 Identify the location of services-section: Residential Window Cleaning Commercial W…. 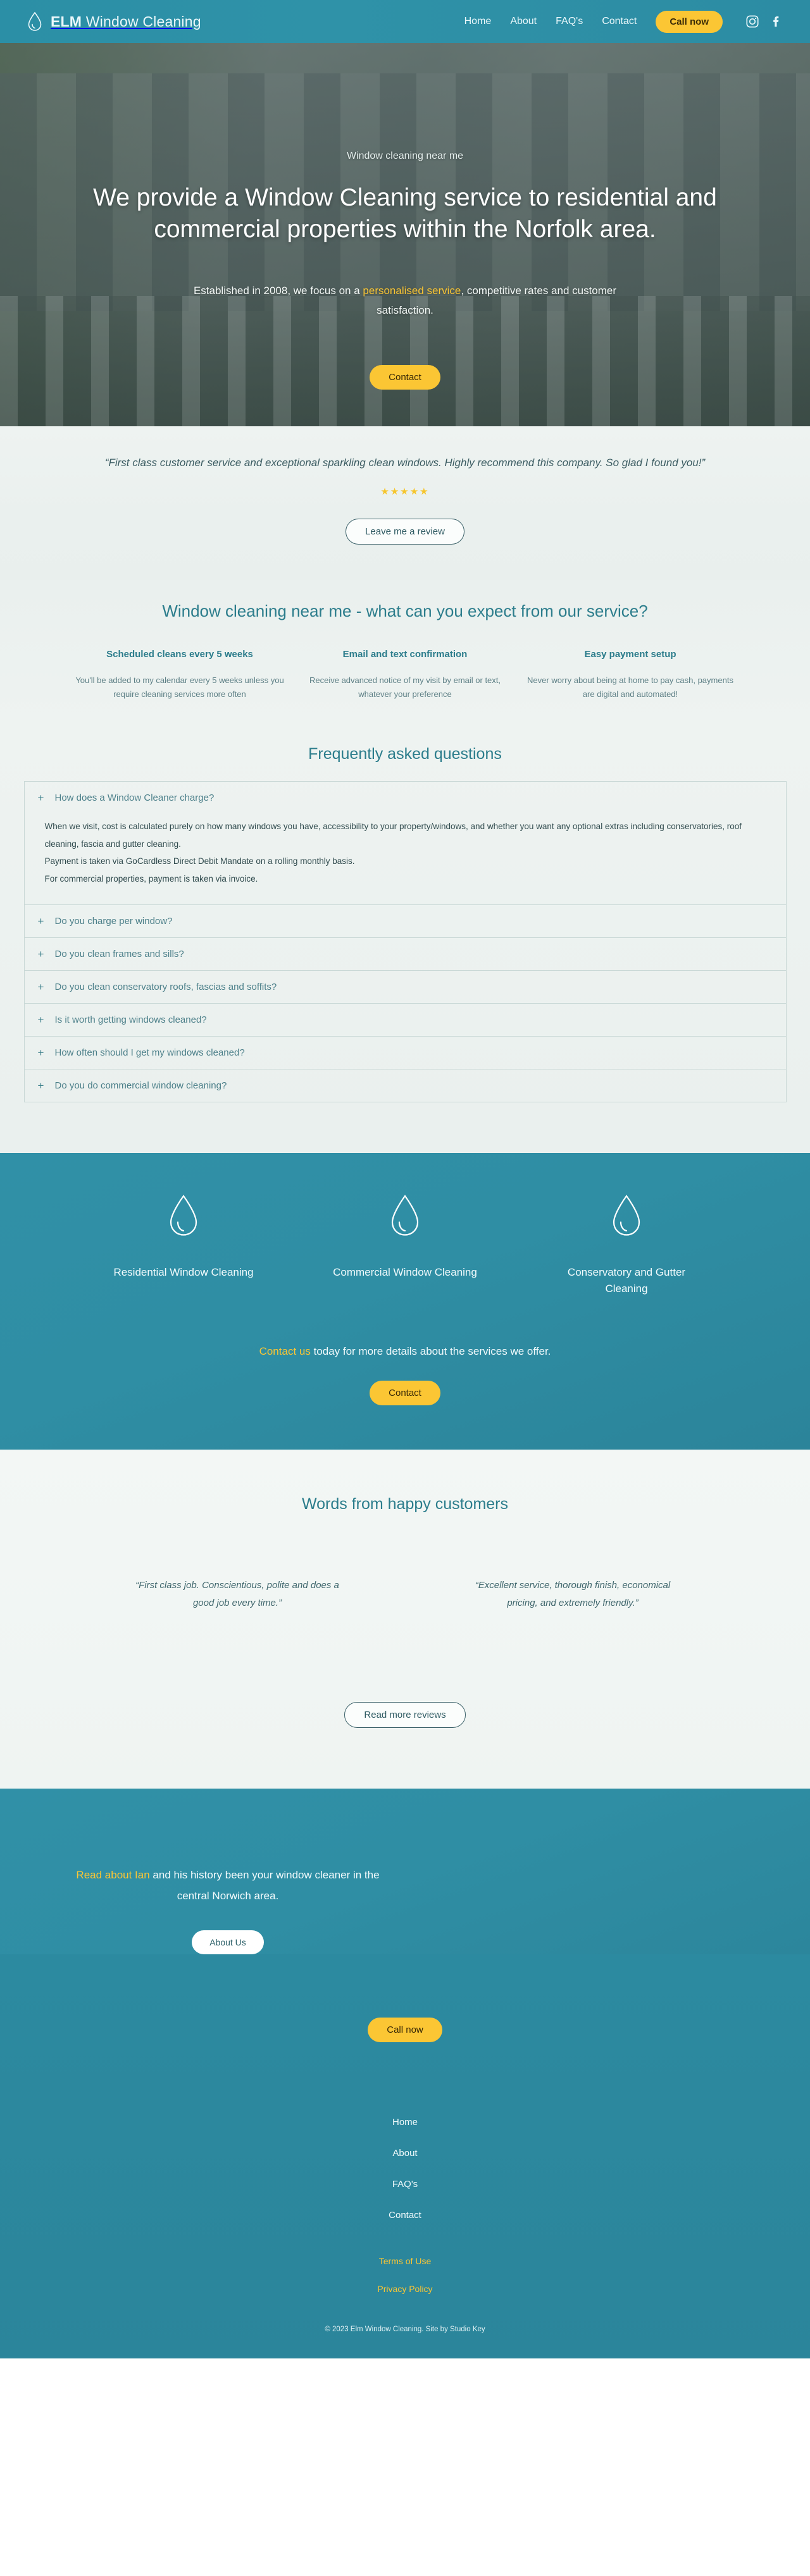
(405, 1301).